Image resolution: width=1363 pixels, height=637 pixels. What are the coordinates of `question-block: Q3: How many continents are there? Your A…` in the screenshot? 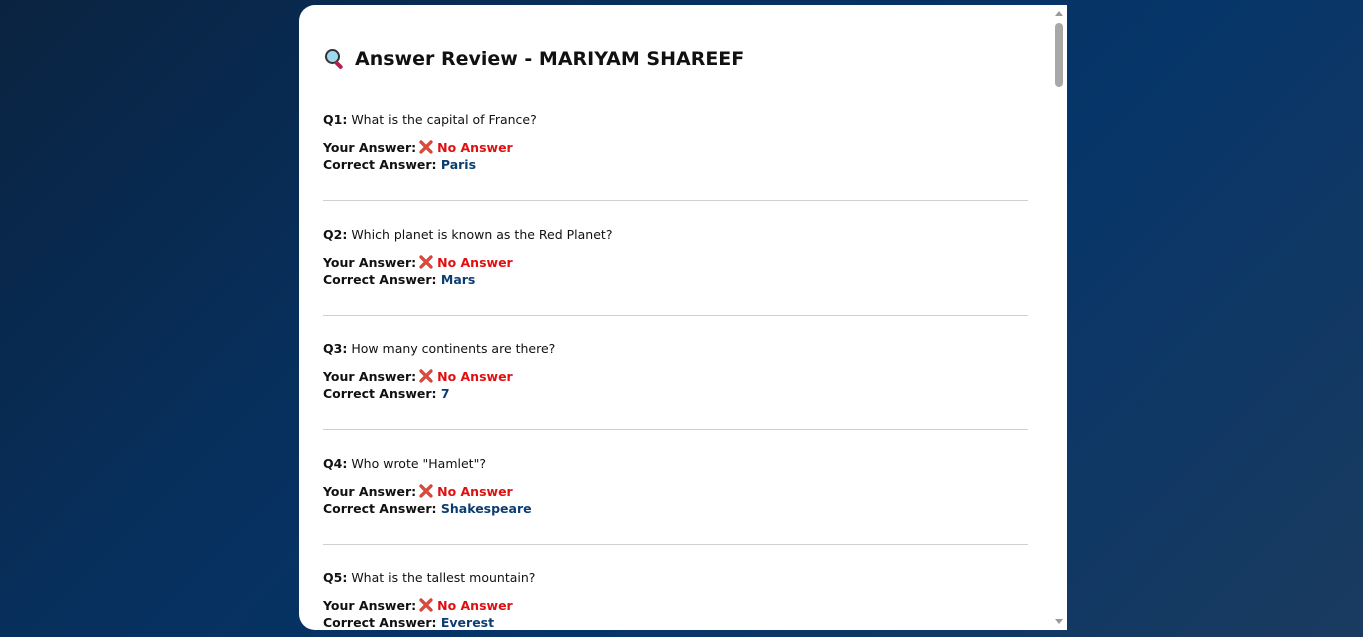 It's located at (675, 371).